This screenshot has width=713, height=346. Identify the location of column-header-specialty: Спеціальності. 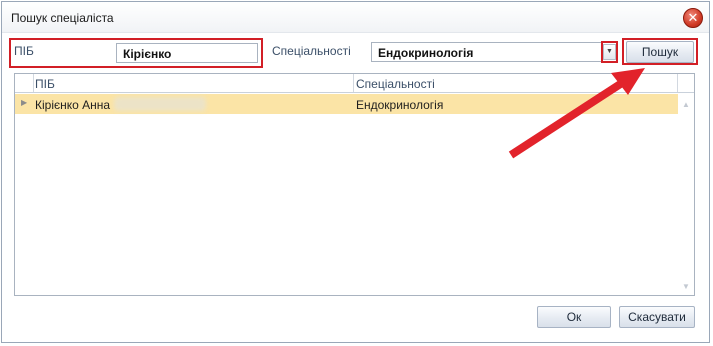
(395, 84).